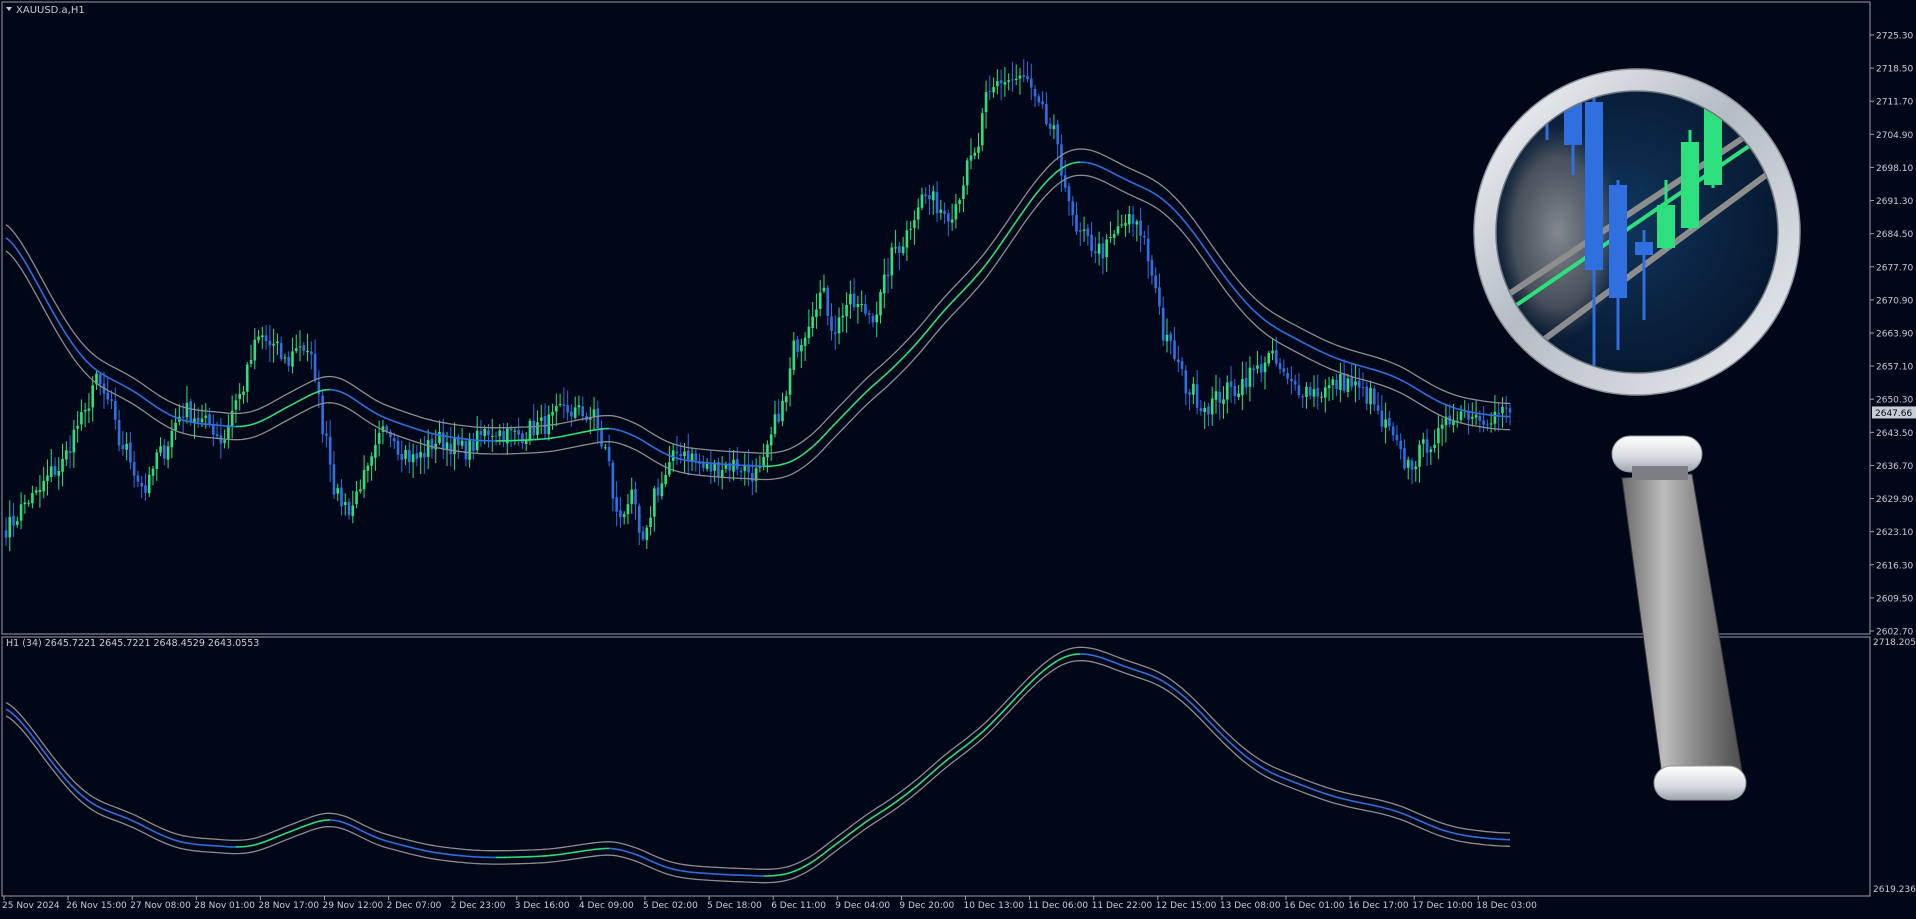 This screenshot has height=919, width=1916. Describe the element at coordinates (50, 10) in the screenshot. I see `chart-title: XAUUSD.a,H1` at that location.